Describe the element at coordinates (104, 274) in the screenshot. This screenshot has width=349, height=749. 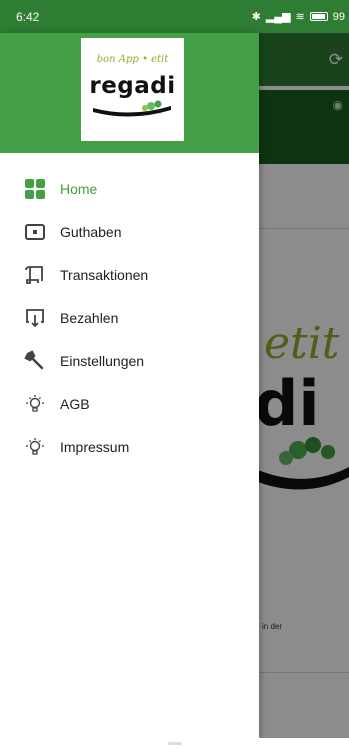
I see `menu-label: Transaktionen` at that location.